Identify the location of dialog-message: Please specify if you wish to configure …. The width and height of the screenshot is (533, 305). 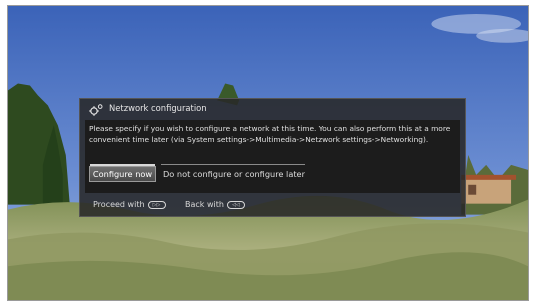
(270, 134).